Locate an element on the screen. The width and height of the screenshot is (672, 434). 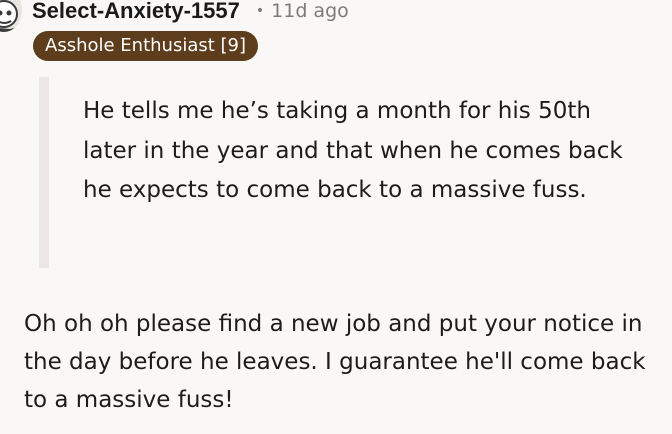
user-avatar-icon is located at coordinates (11, 16).